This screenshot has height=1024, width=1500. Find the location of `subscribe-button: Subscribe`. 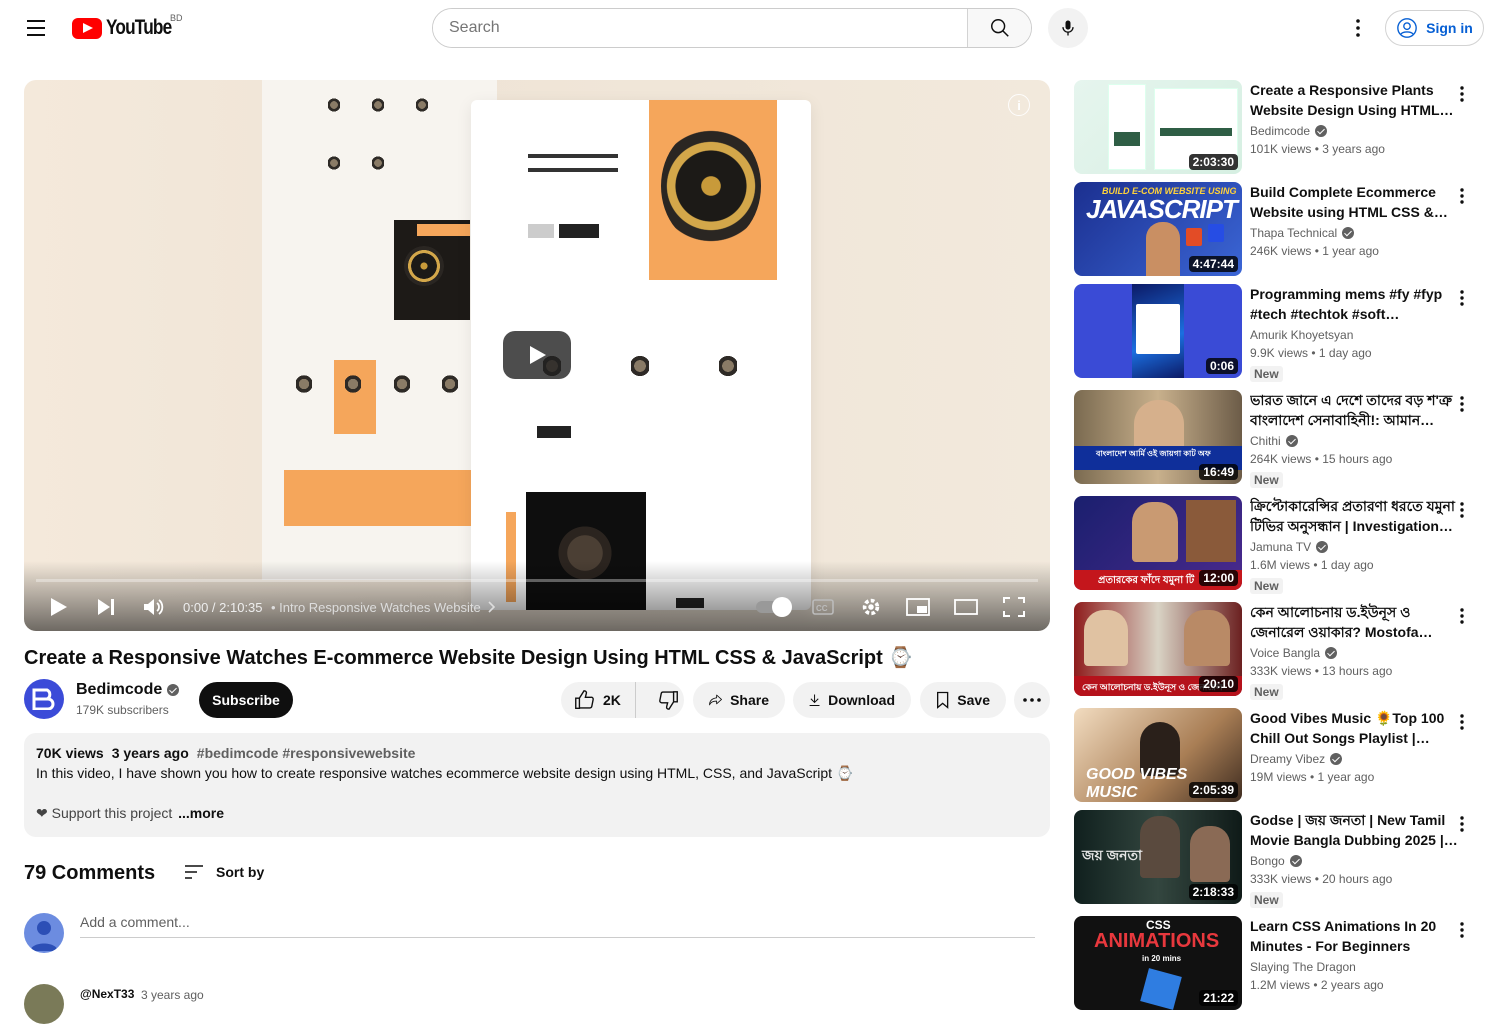

subscribe-button: Subscribe is located at coordinates (246, 700).